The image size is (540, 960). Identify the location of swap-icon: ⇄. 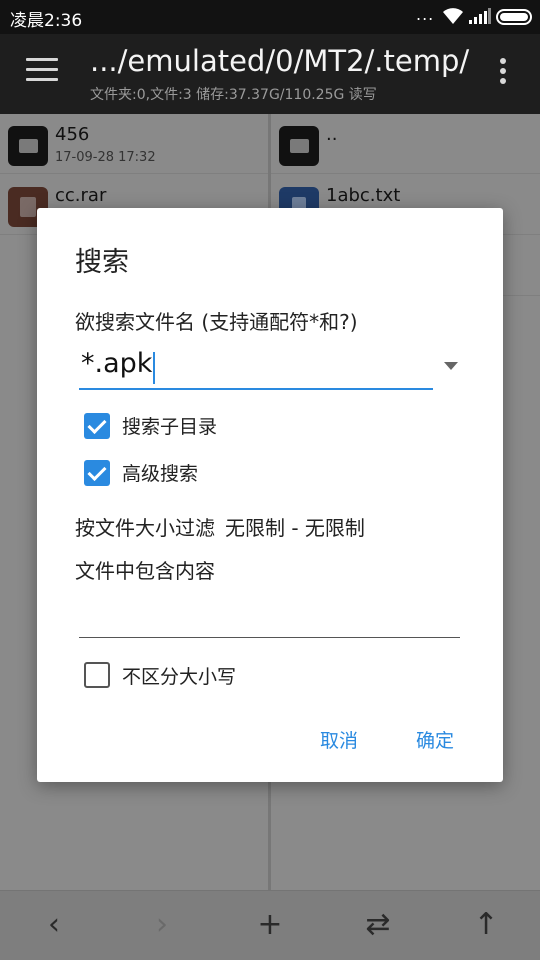
(378, 925).